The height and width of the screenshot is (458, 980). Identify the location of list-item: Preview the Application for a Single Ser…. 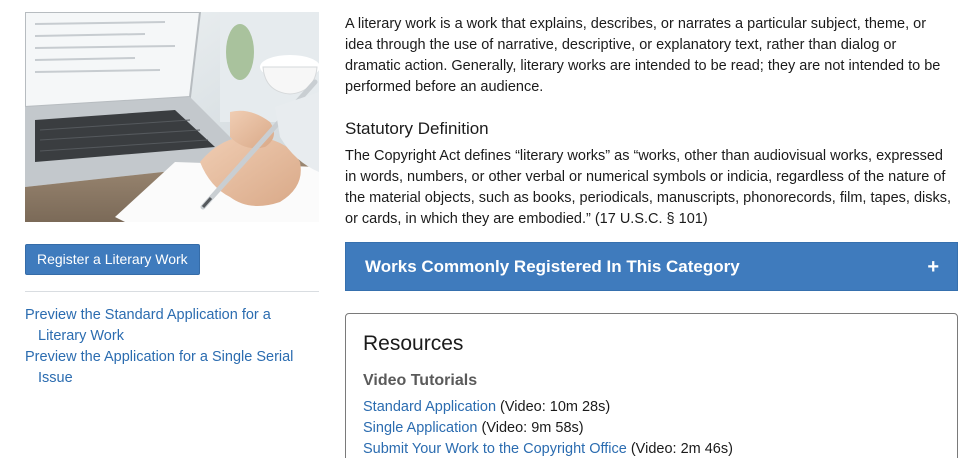
(173, 368).